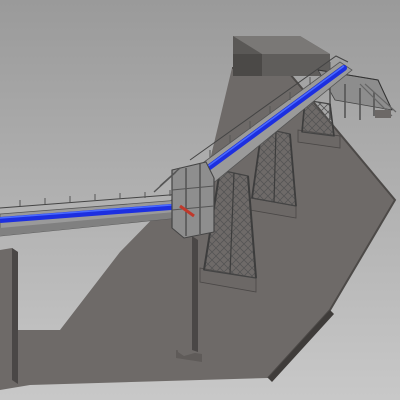  What do you see at coordinates (188, 296) in the screenshot?
I see `support-column-middle` at bounding box center [188, 296].